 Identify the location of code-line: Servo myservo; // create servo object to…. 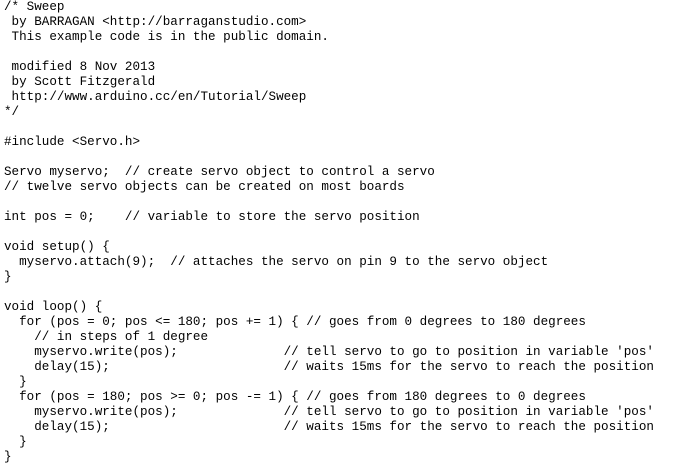
(219, 172).